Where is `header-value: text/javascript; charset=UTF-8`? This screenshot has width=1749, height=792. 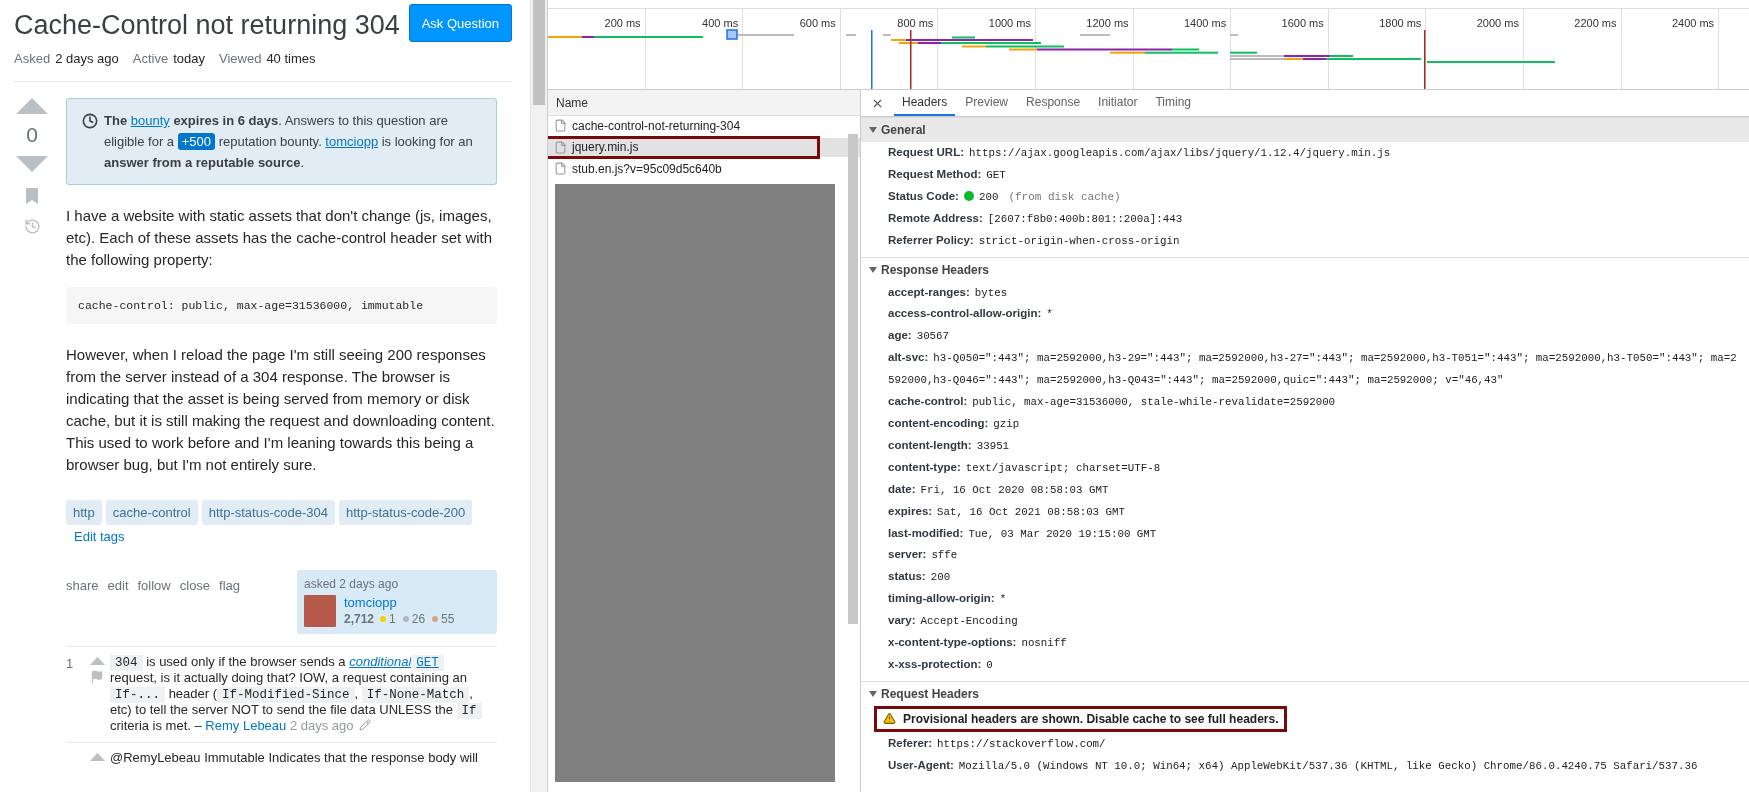
header-value: text/javascript; charset=UTF-8 is located at coordinates (1063, 467).